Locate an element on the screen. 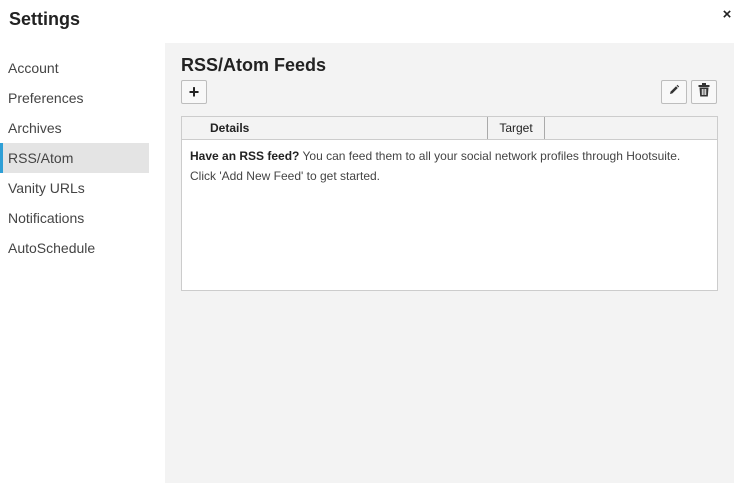 The height and width of the screenshot is (497, 748). sidebar-item-rss-atom: RSS/Atom is located at coordinates (74, 158).